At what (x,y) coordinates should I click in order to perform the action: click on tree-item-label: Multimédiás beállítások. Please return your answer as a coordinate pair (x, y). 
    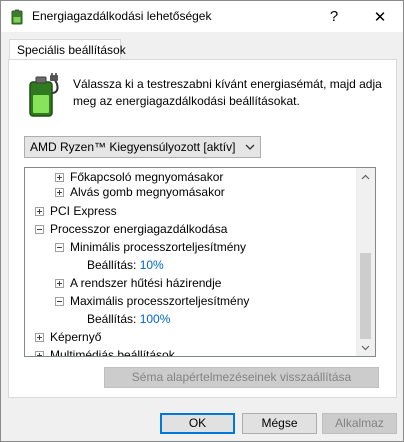
    Looking at the image, I should click on (112, 352).